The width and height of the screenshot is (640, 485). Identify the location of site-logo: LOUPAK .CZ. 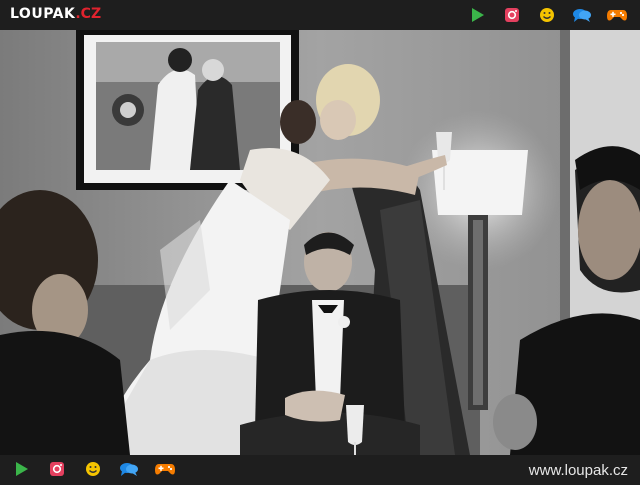
(55, 15).